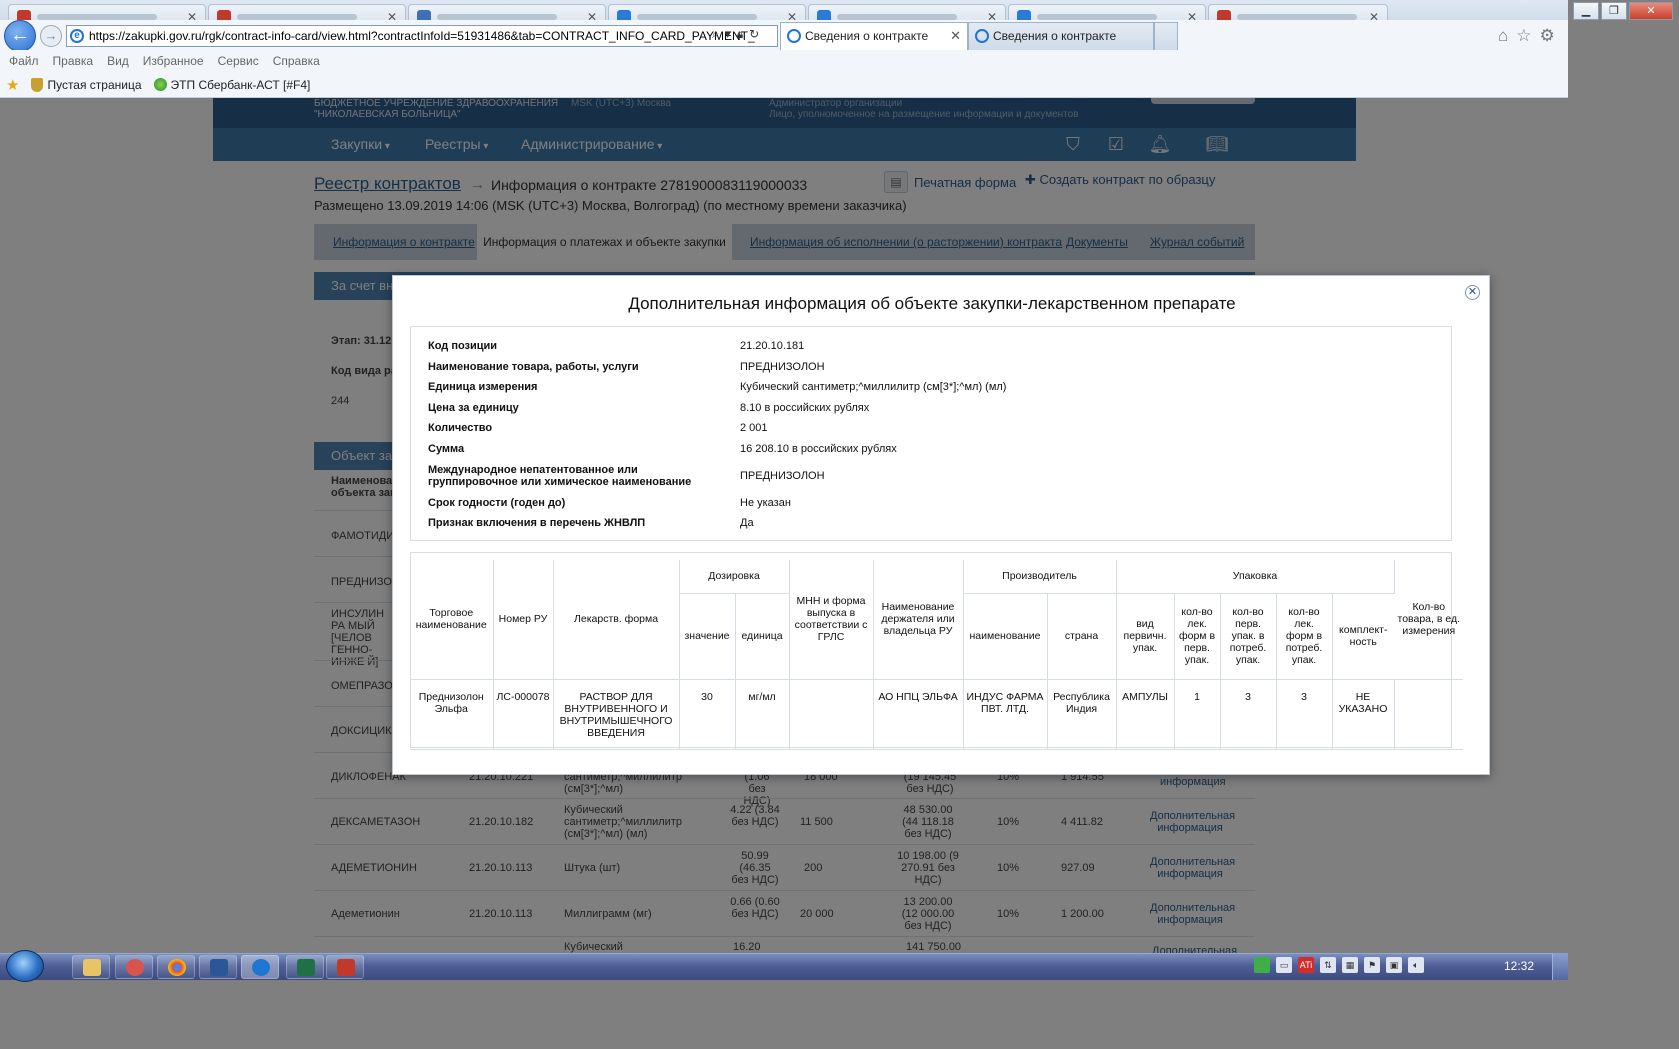 The height and width of the screenshot is (1049, 1679). I want to click on new-tab-button, so click(1166, 36).